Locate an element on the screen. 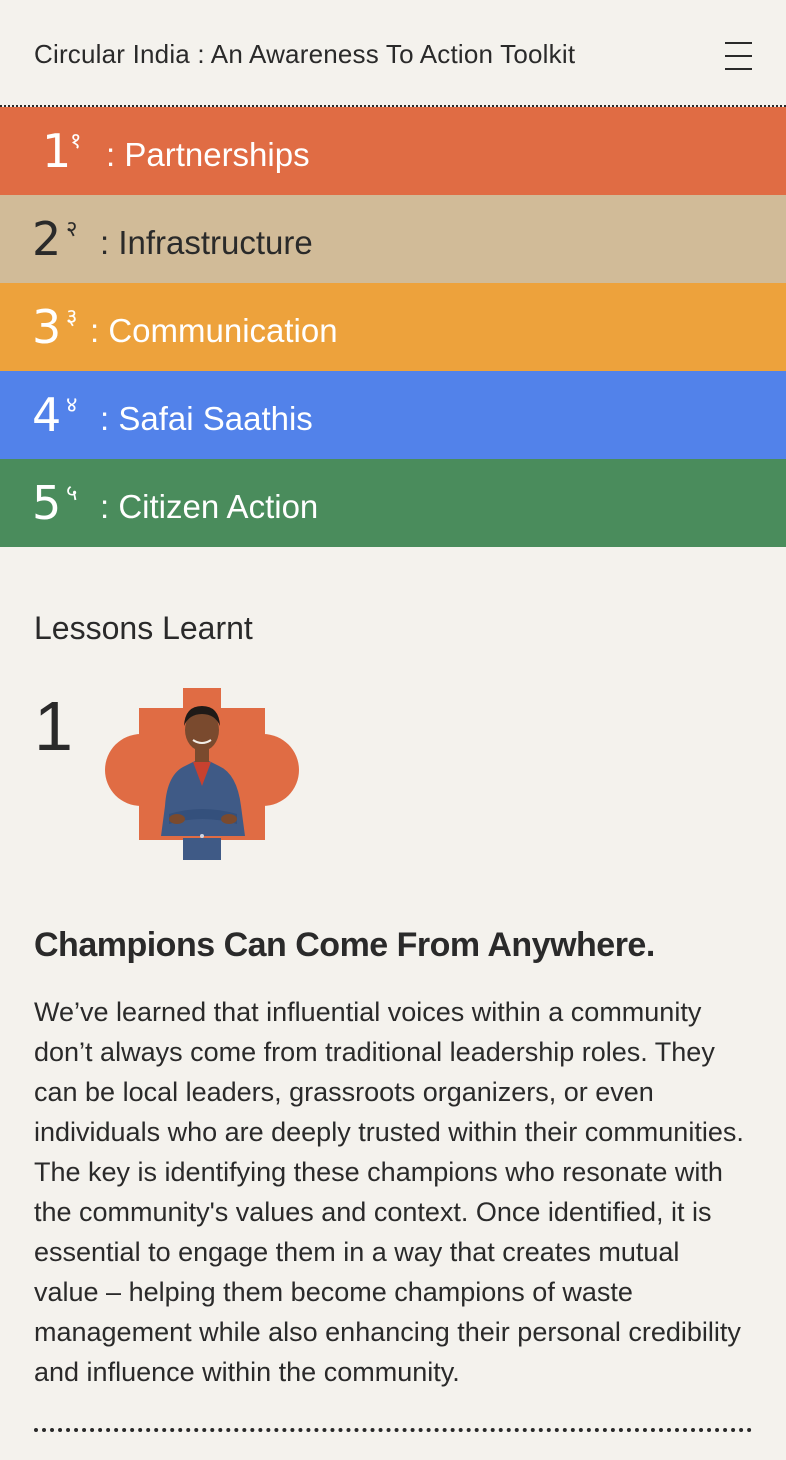  safai-saathi-portrait-image is located at coordinates (202, 774).